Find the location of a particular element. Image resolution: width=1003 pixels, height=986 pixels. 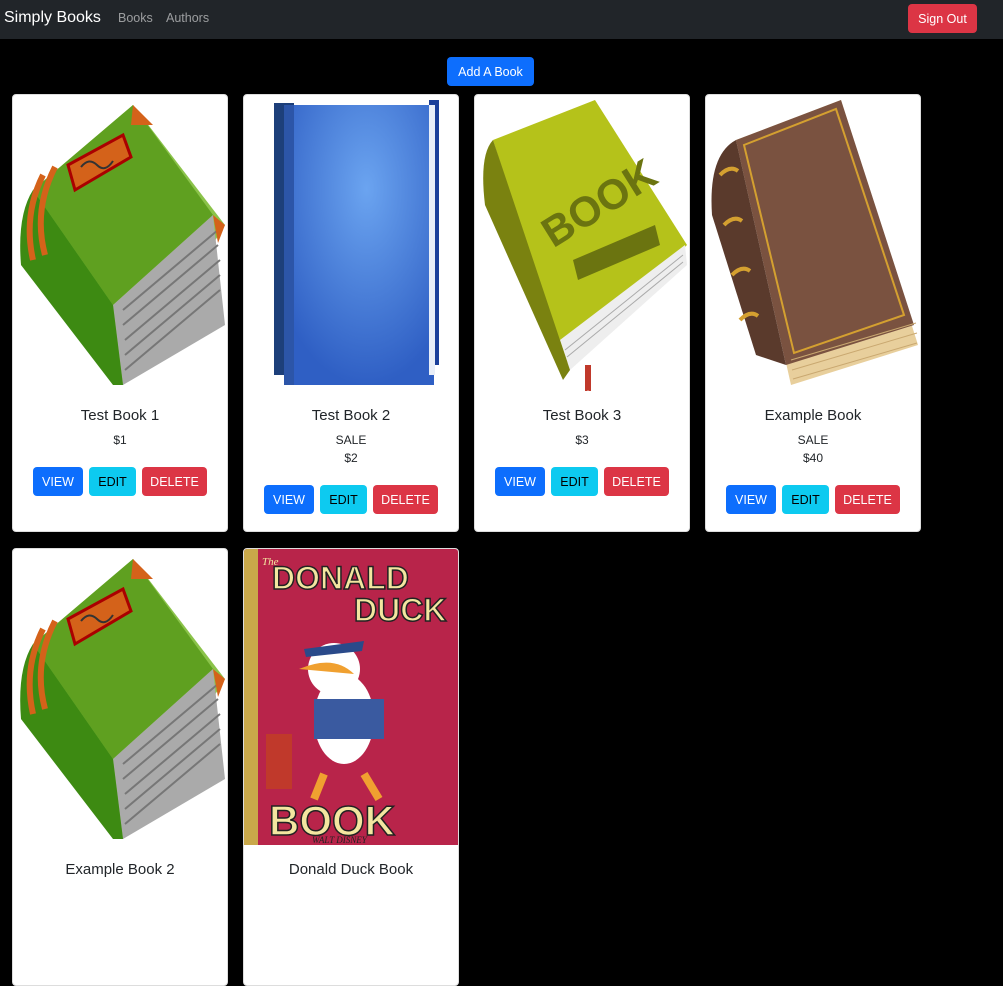

book-title: Example Book is located at coordinates (813, 415).